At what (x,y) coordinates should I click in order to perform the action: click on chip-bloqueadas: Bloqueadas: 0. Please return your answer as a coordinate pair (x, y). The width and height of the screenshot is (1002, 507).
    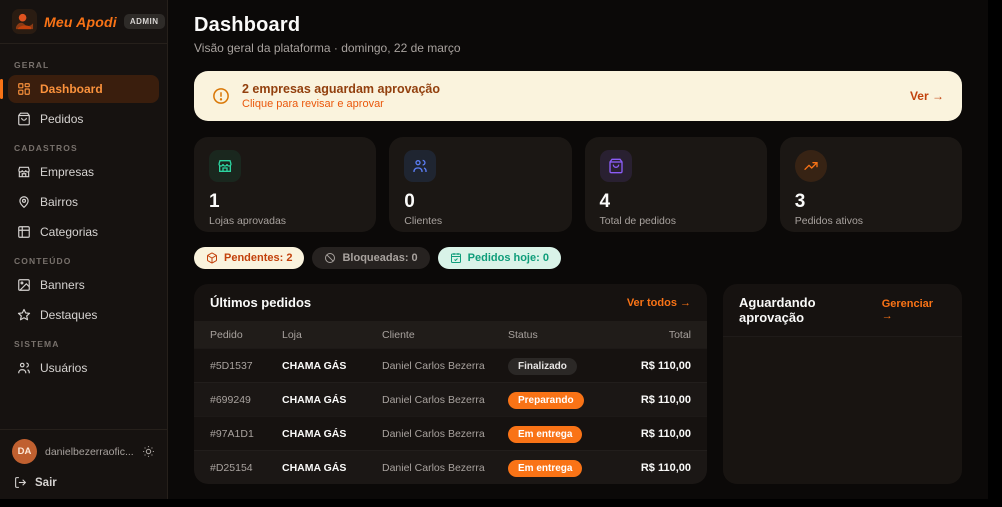
    Looking at the image, I should click on (371, 258).